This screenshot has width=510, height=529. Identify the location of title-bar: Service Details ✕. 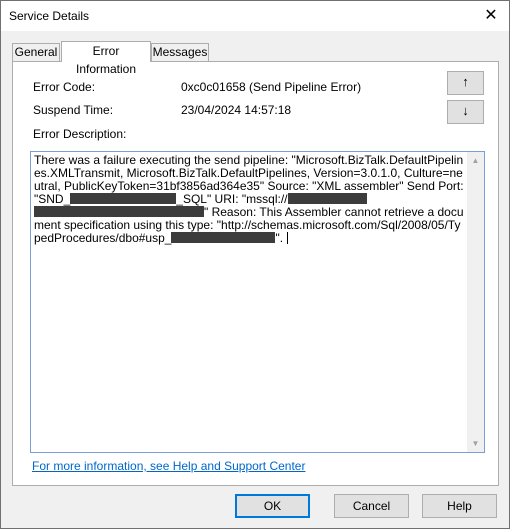
(255, 16).